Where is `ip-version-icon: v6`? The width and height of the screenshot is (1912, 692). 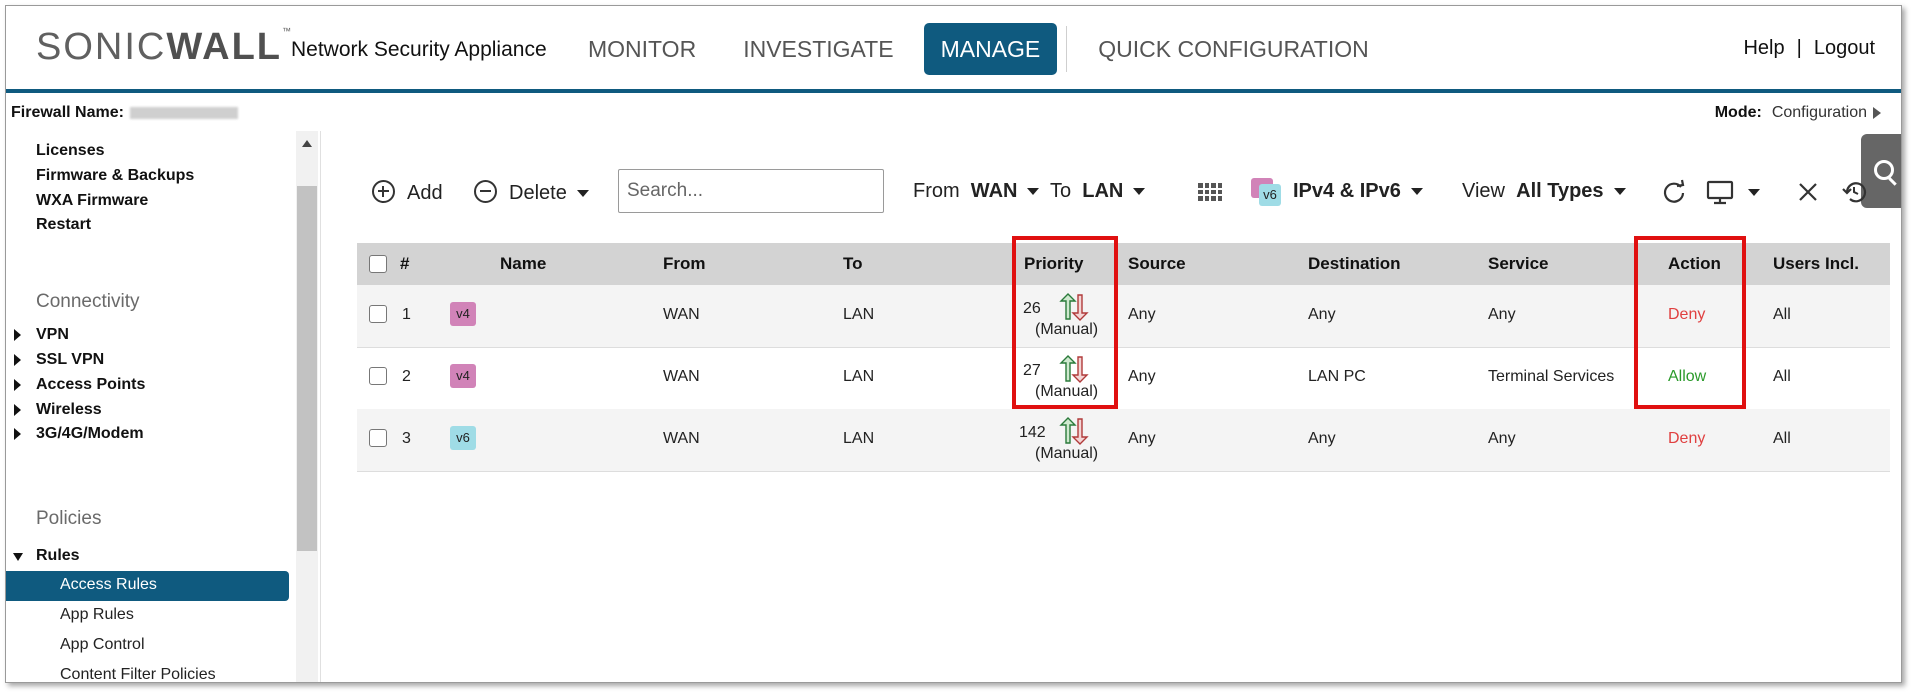
ip-version-icon: v6 is located at coordinates (1266, 192).